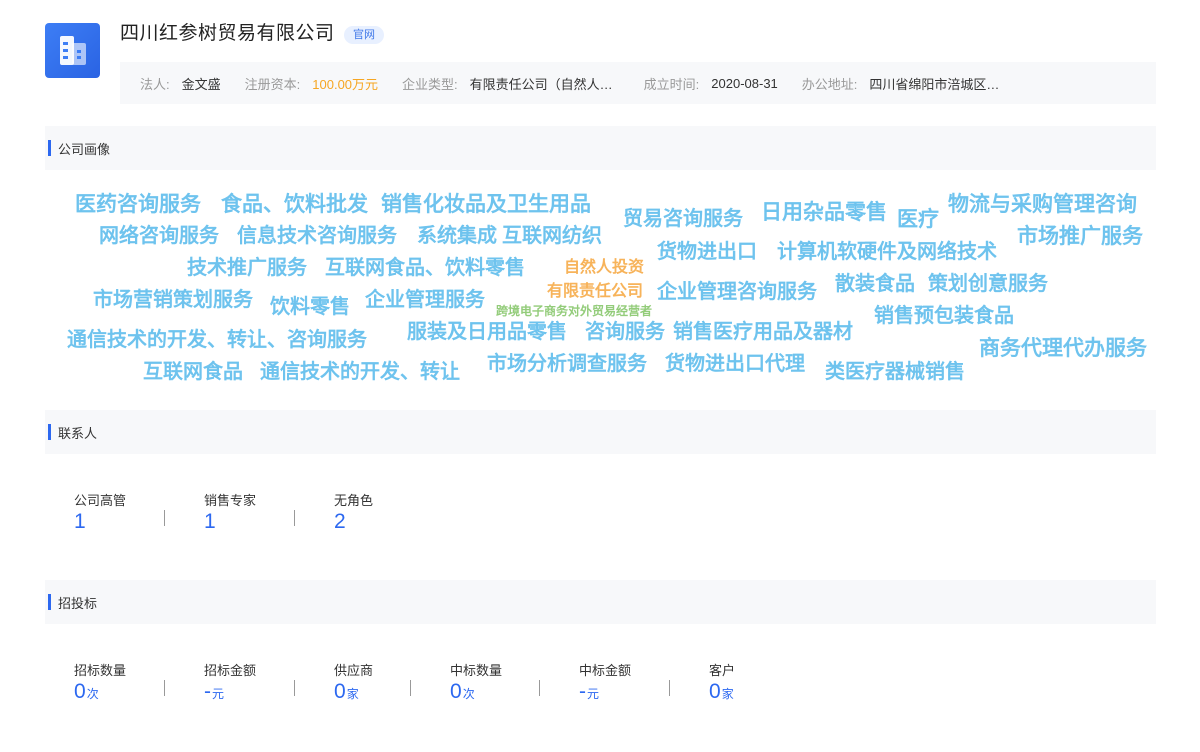  Describe the element at coordinates (944, 316) in the screenshot. I see `cloud-word: 销售预包装食品` at that location.